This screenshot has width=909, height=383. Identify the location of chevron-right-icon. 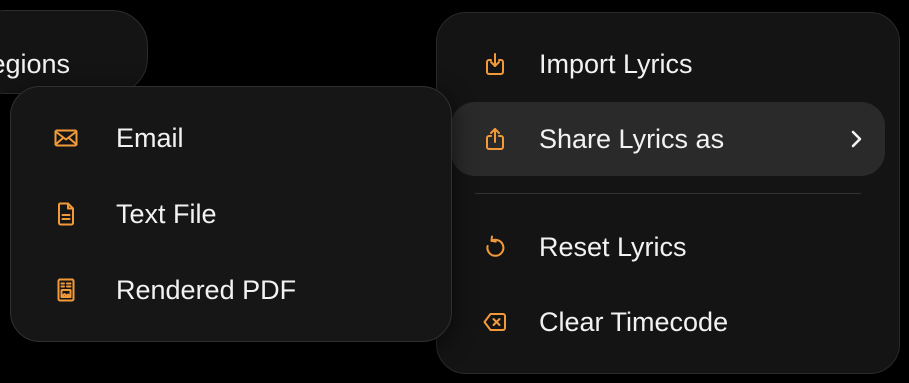
(856, 139).